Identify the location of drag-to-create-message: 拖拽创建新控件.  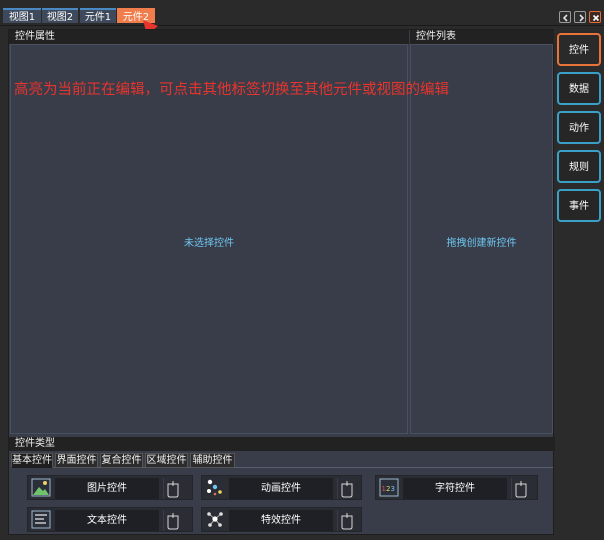
(481, 243).